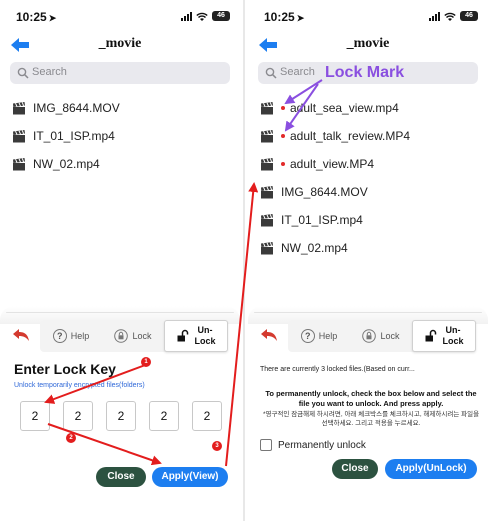 Image resolution: width=488 pixels, height=521 pixels. What do you see at coordinates (35, 416) in the screenshot?
I see `key-digit-1: 2` at bounding box center [35, 416].